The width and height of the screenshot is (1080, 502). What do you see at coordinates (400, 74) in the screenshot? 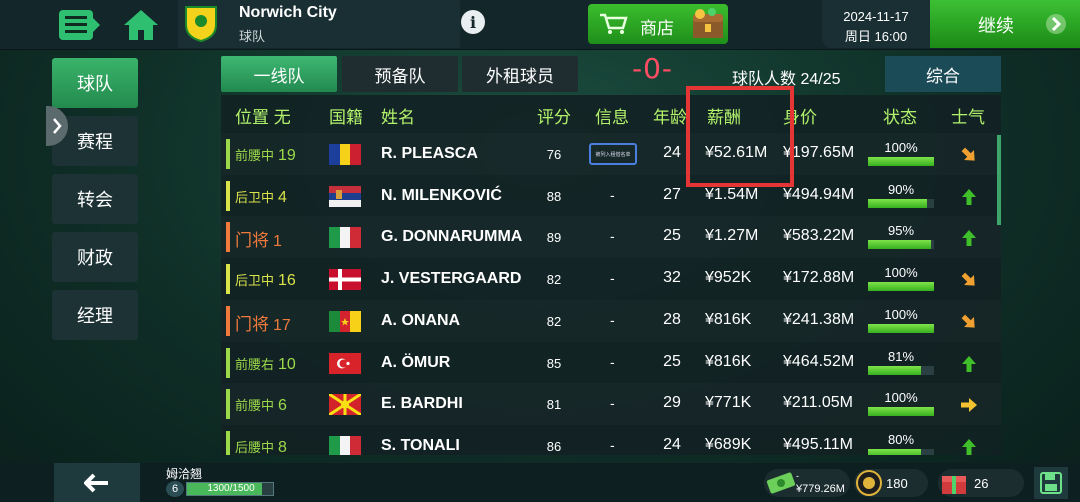
I see `tab-reserves: 预备队` at bounding box center [400, 74].